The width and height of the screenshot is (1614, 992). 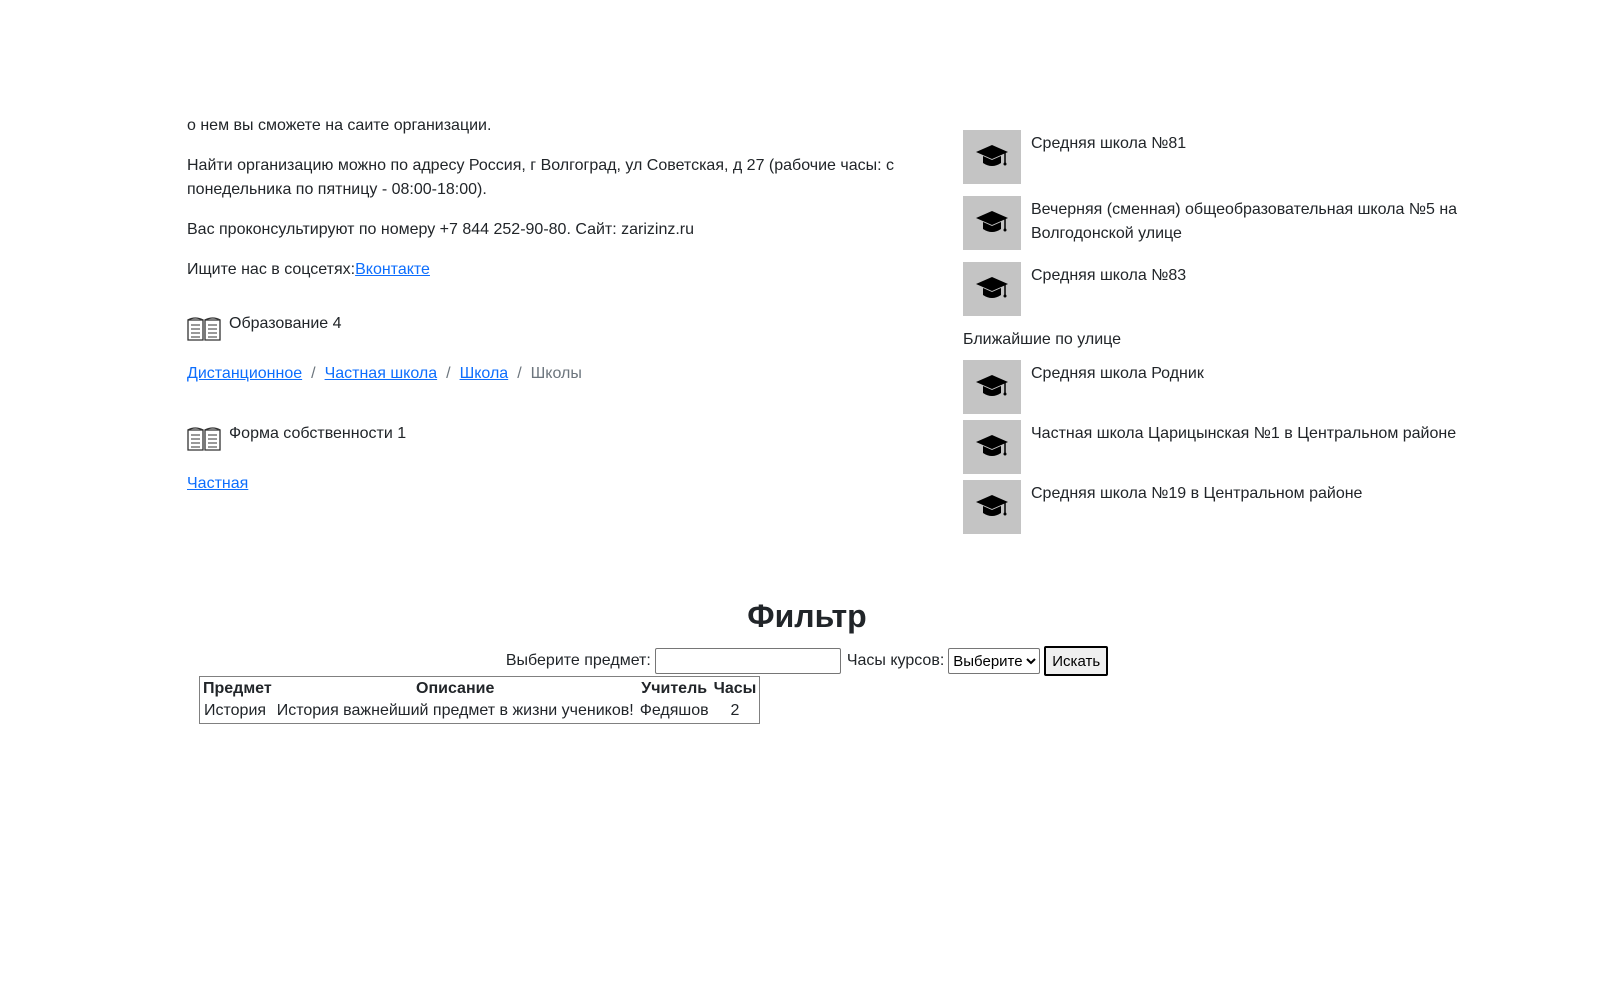 What do you see at coordinates (1218, 157) in the screenshot?
I see `school-item: Средняя школа №81` at bounding box center [1218, 157].